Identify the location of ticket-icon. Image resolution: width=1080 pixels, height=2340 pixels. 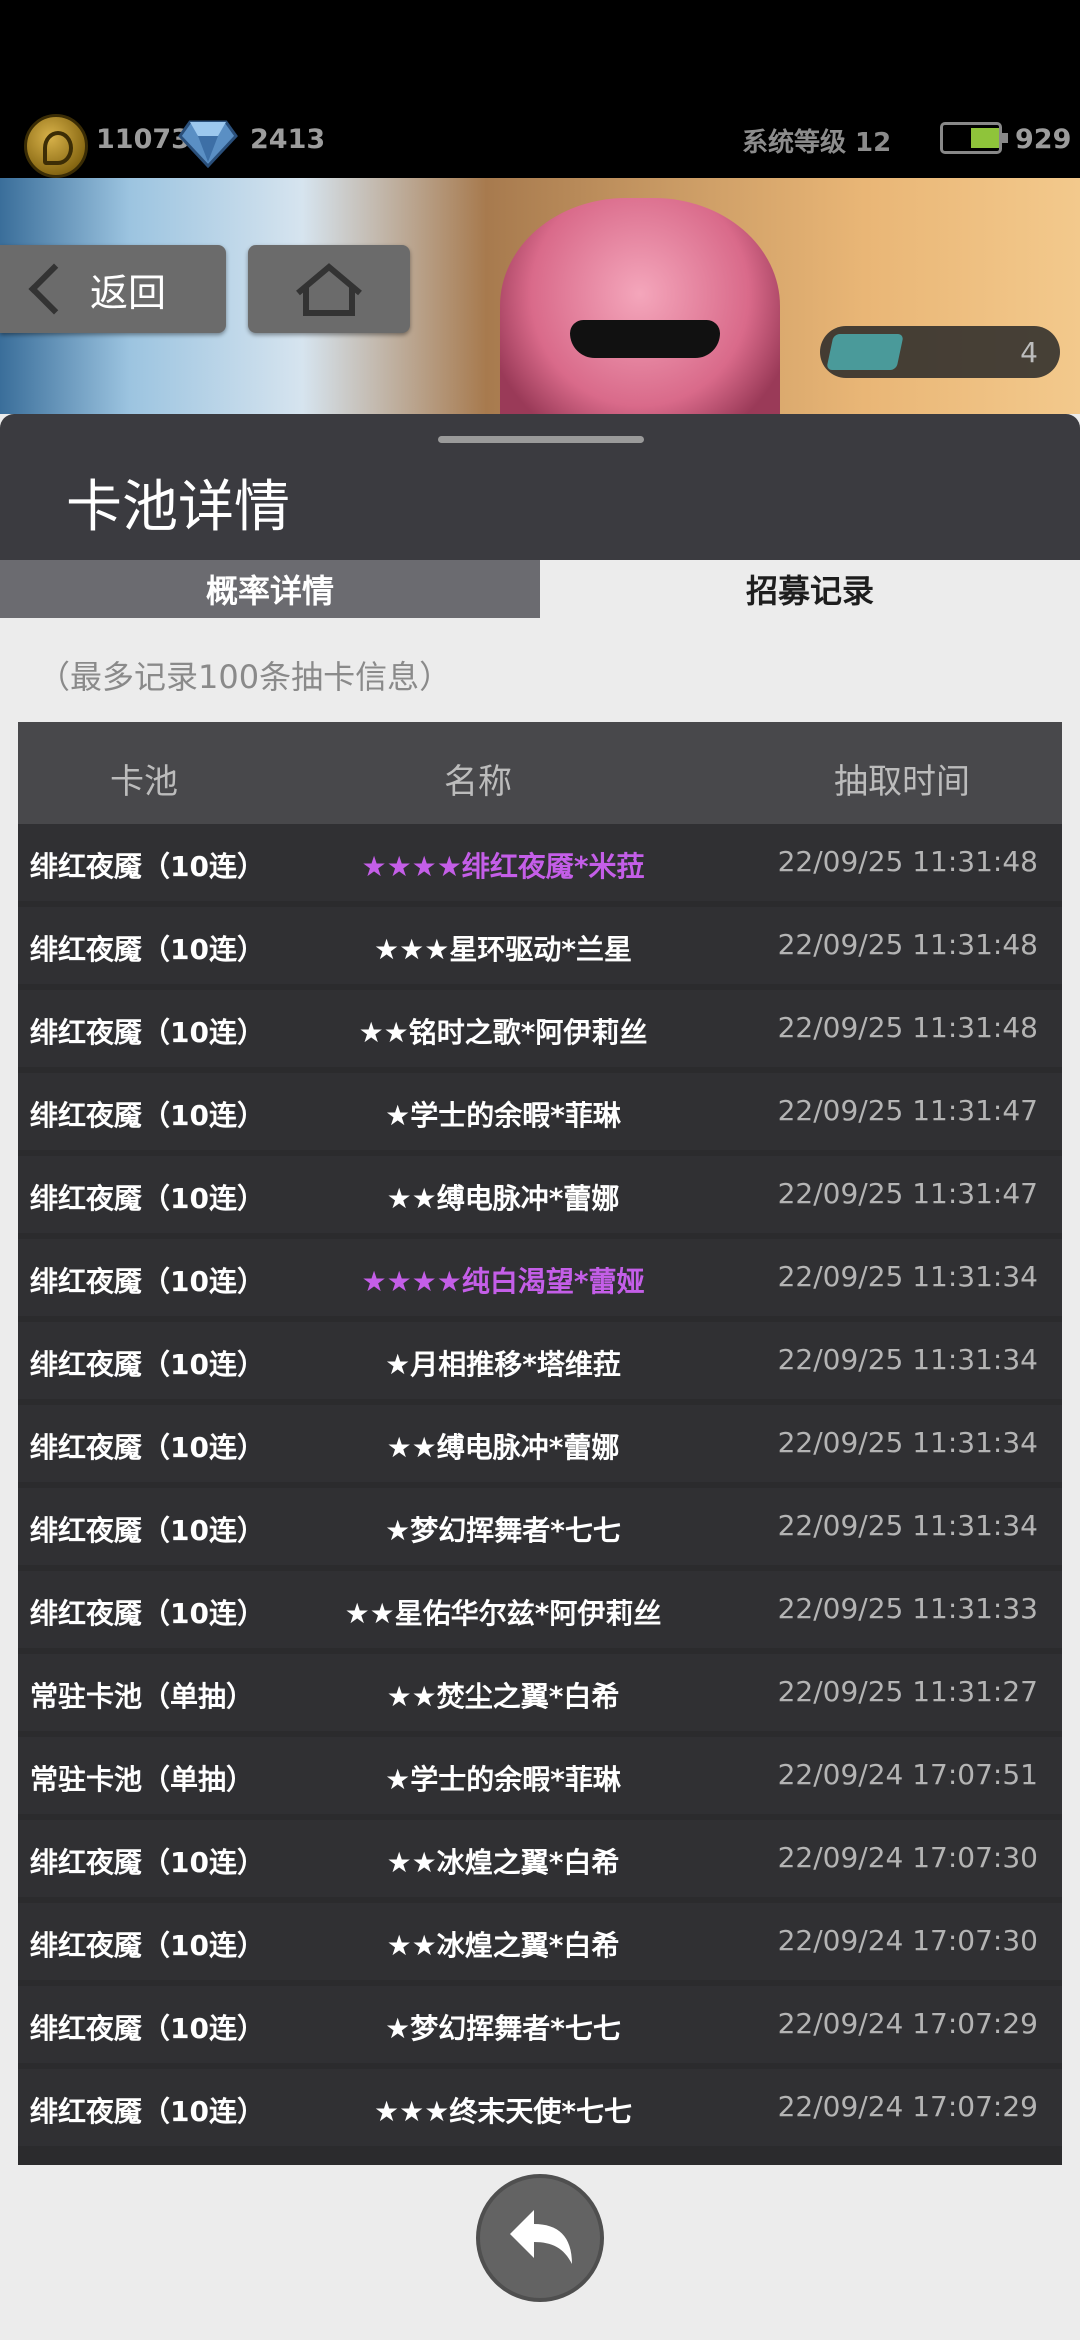
(865, 352).